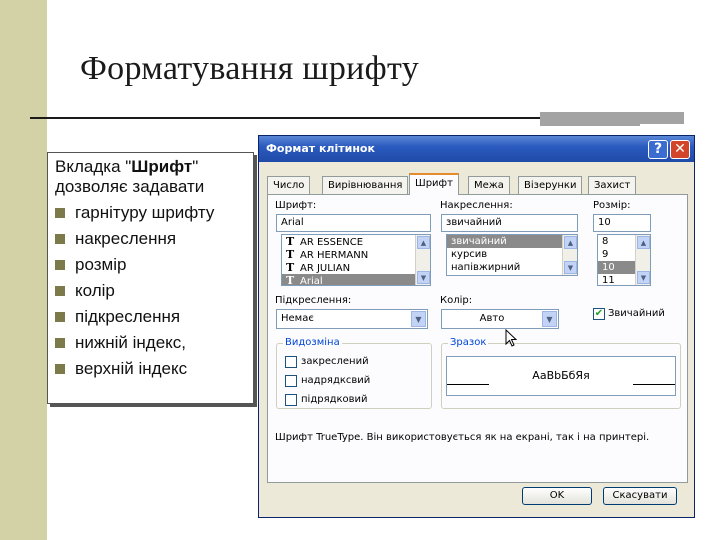 This screenshot has width=720, height=540. I want to click on size-input: 10, so click(622, 223).